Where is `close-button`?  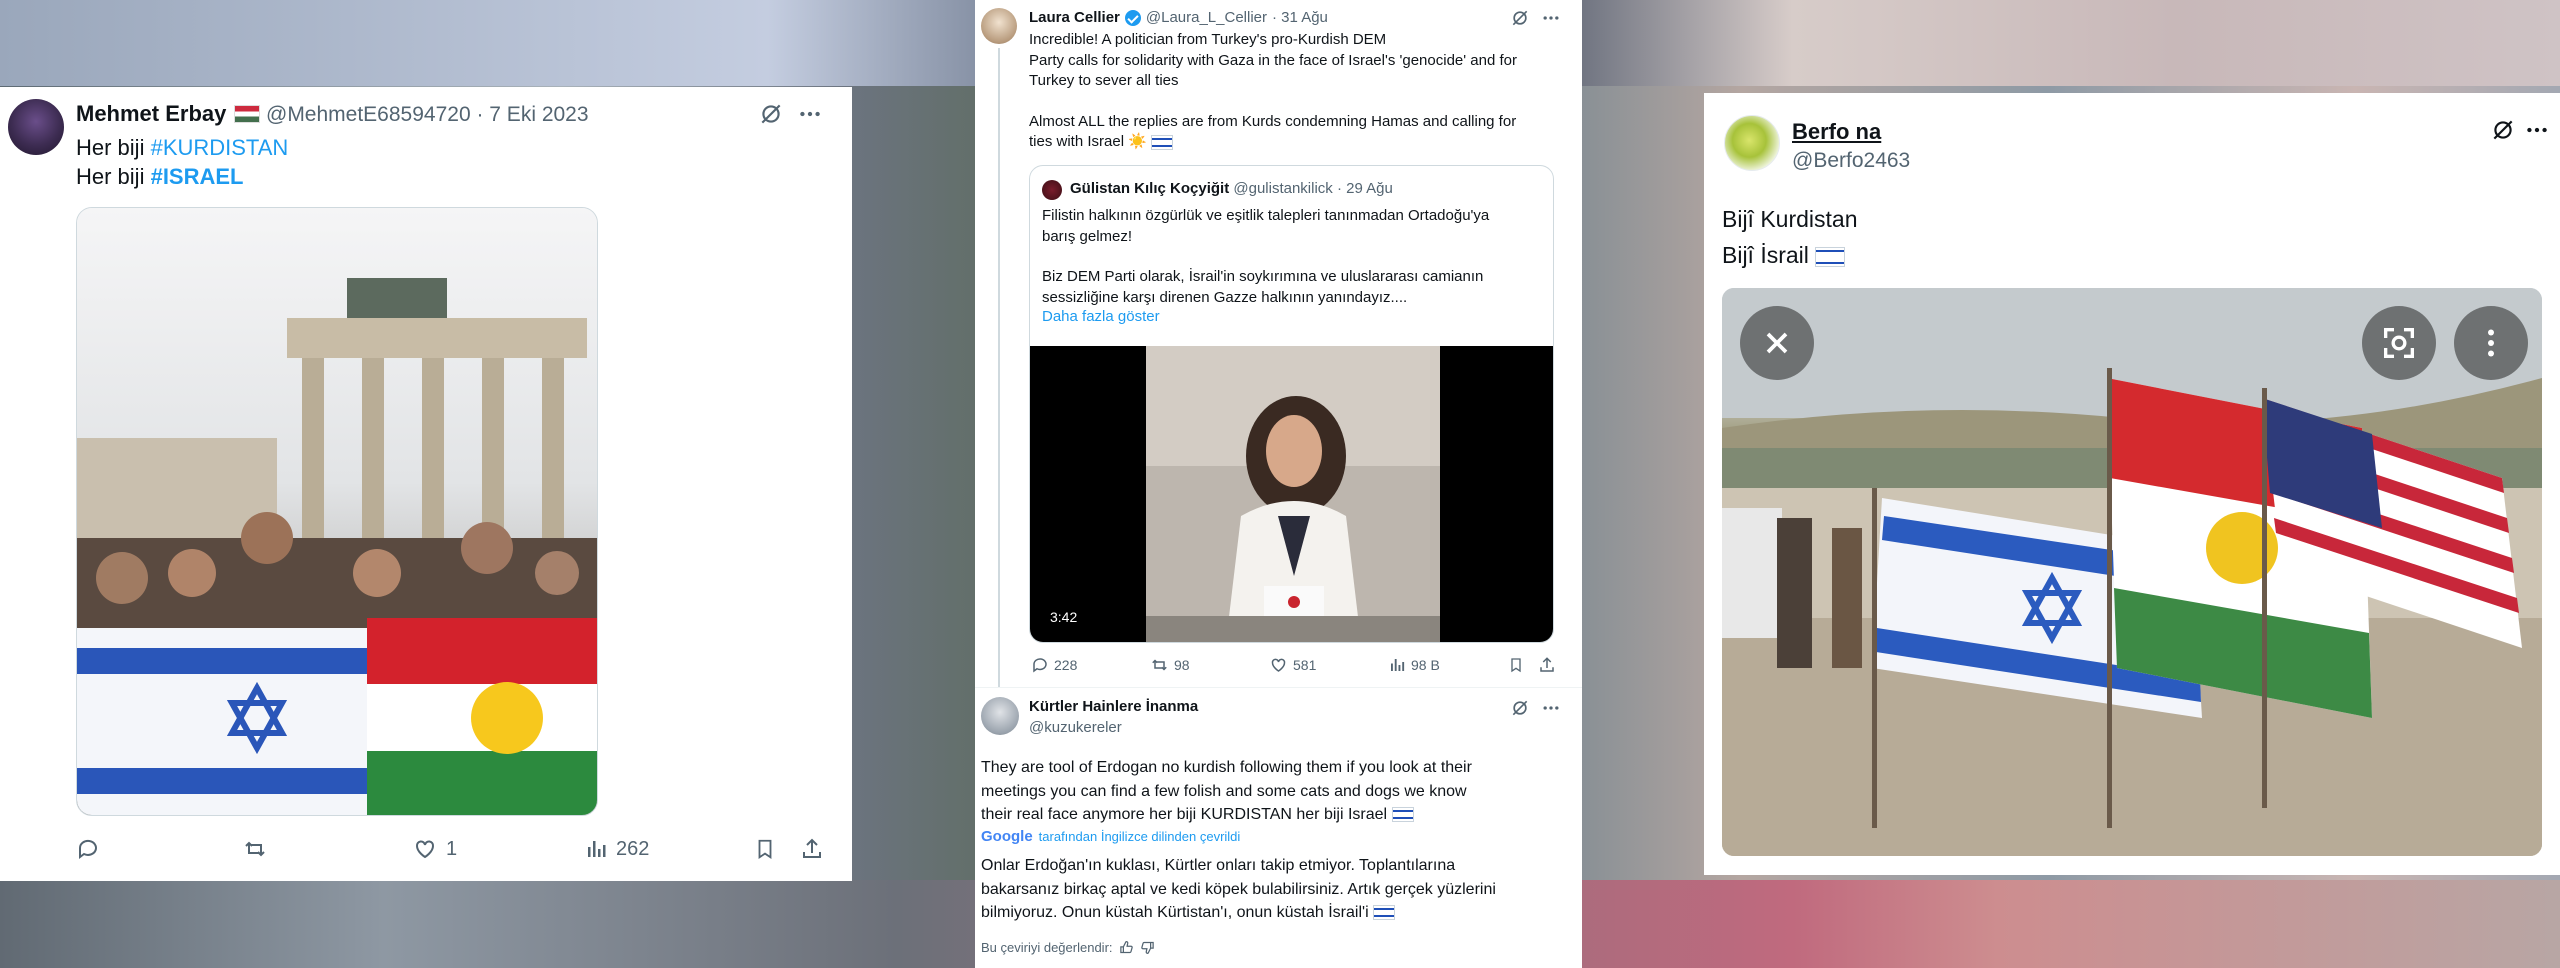 close-button is located at coordinates (1777, 343).